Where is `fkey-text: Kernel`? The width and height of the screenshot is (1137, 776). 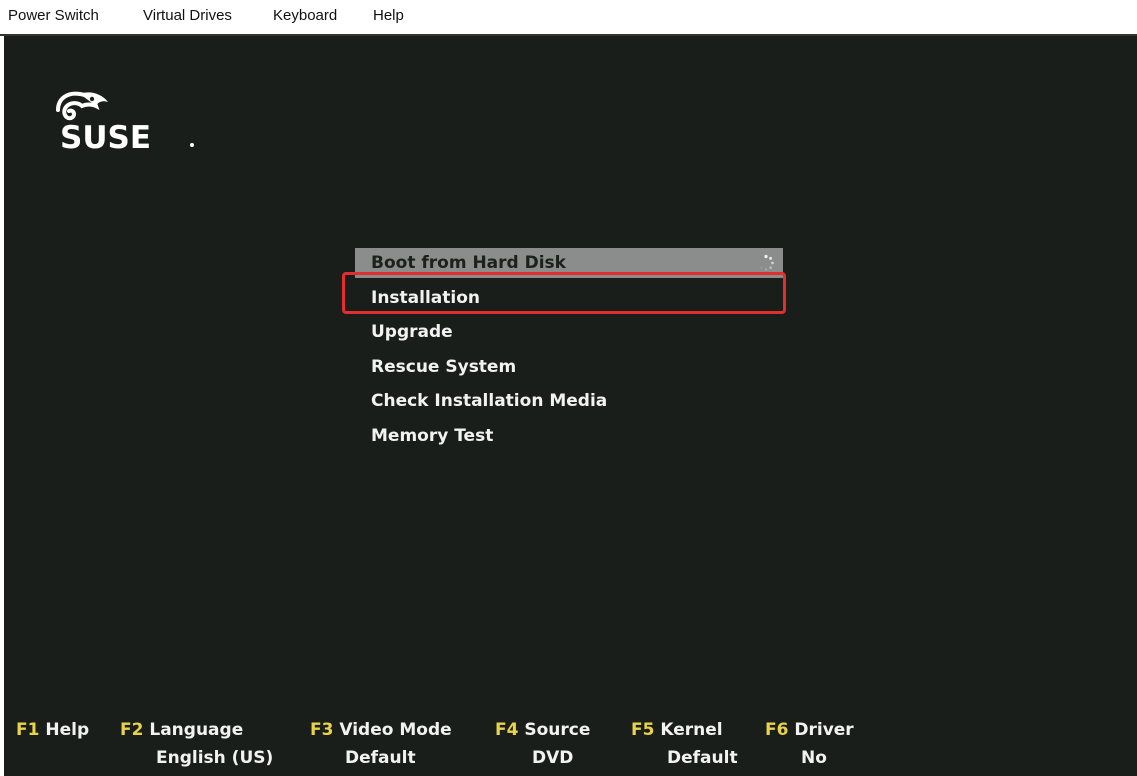
fkey-text: Kernel is located at coordinates (691, 730).